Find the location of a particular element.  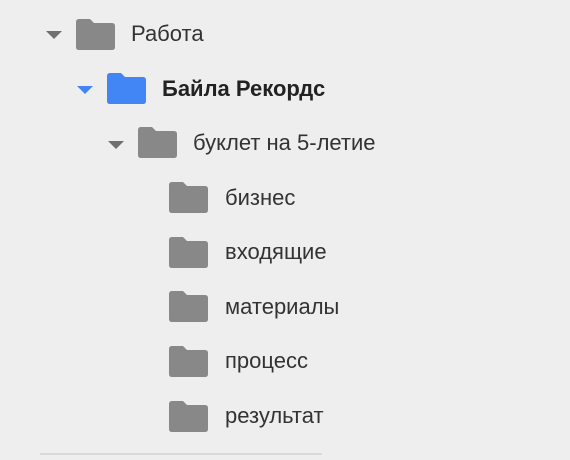

tree-item-label: Работа is located at coordinates (167, 33).